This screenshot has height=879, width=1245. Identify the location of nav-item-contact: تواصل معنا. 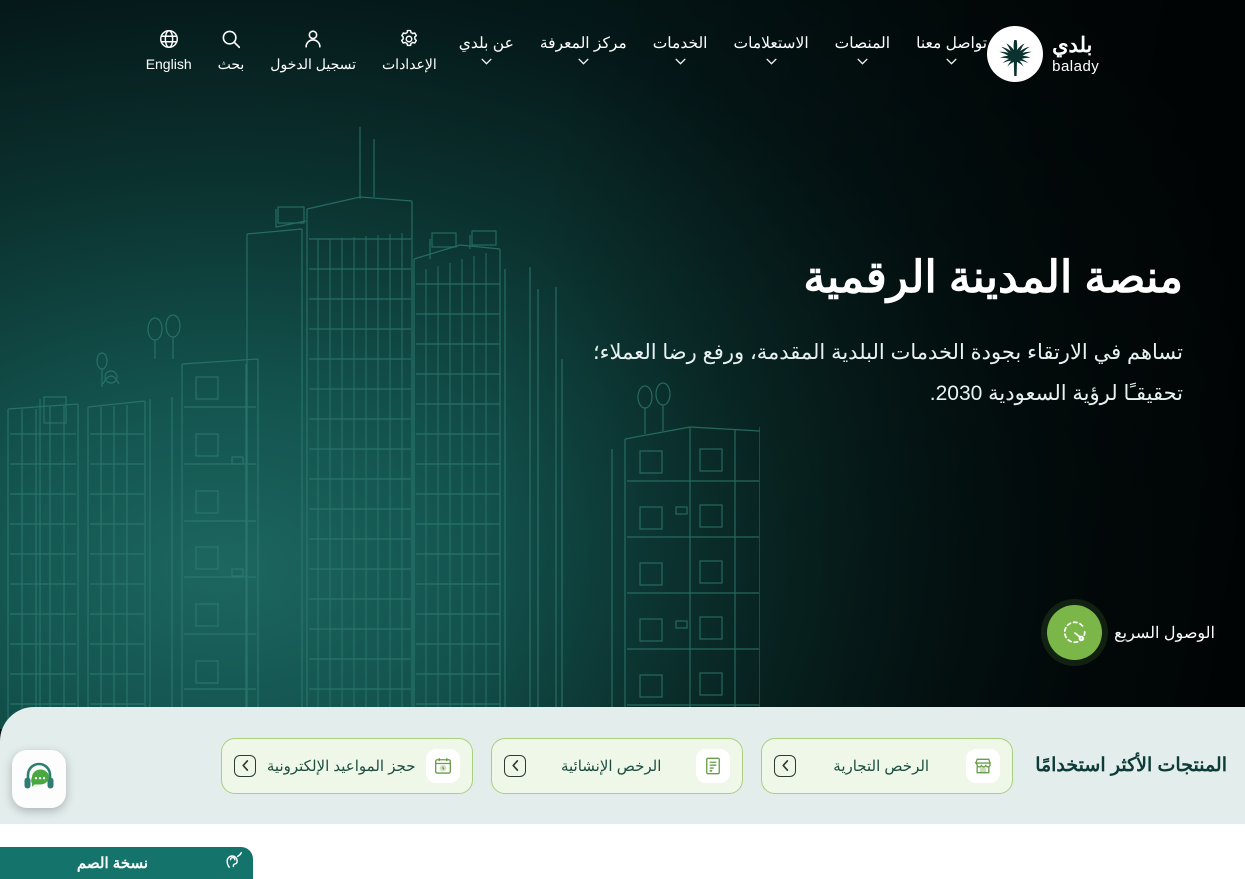
(951, 49).